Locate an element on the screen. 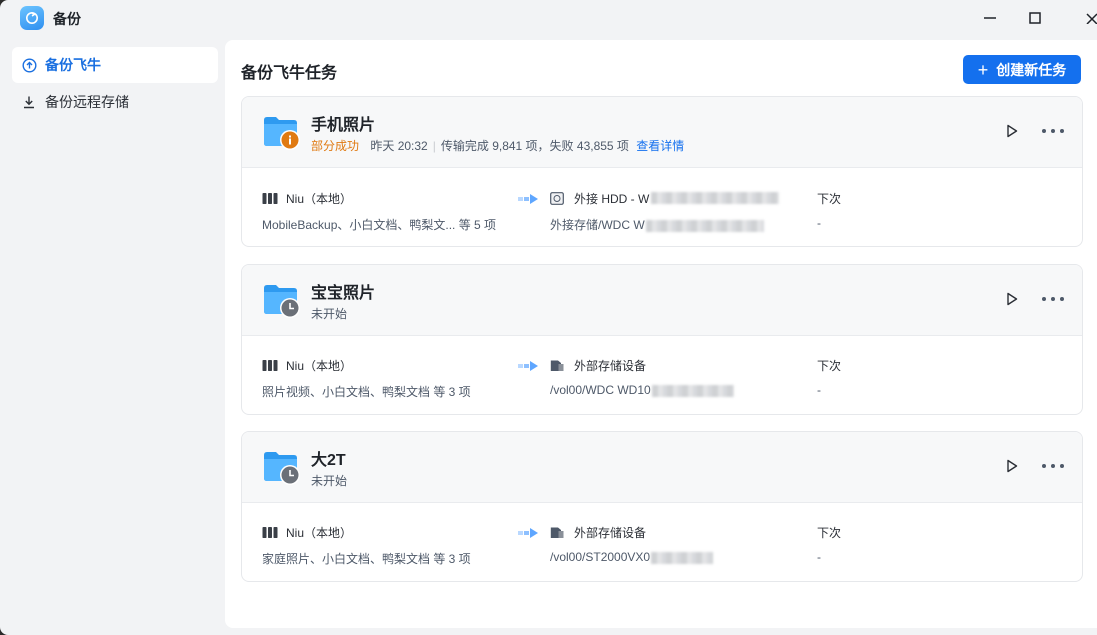 The image size is (1097, 635). maximize-icon is located at coordinates (1035, 18).